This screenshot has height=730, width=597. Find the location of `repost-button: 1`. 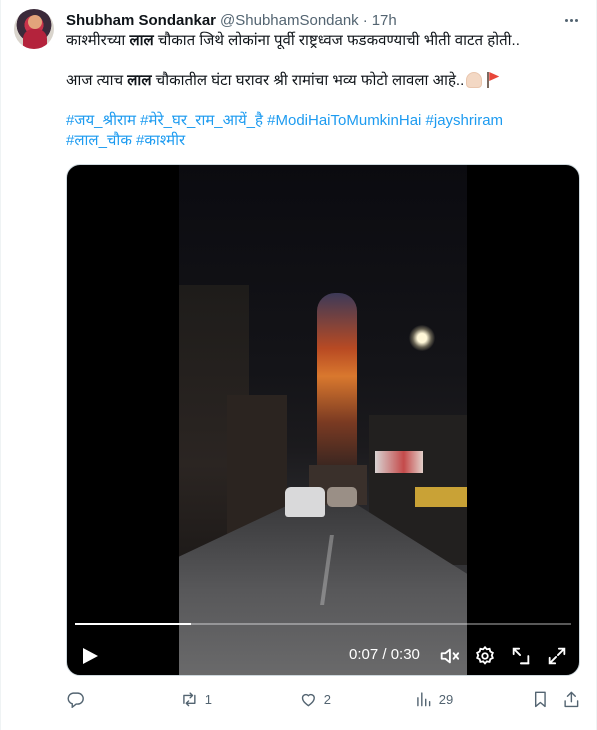

repost-button: 1 is located at coordinates (196, 699).